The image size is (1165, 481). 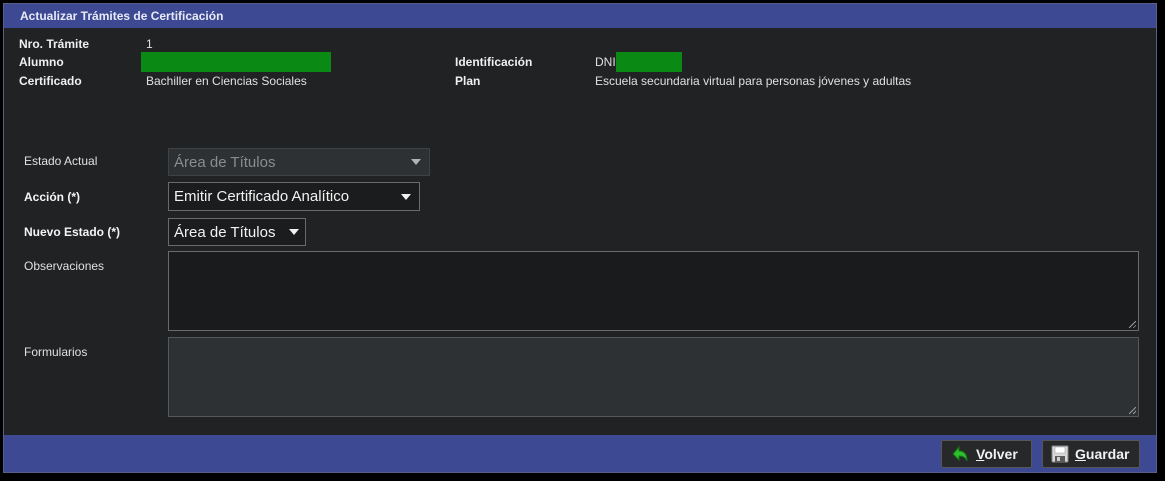 What do you see at coordinates (72, 232) in the screenshot?
I see `nuevo-estado-label: Nuevo Estado (*)` at bounding box center [72, 232].